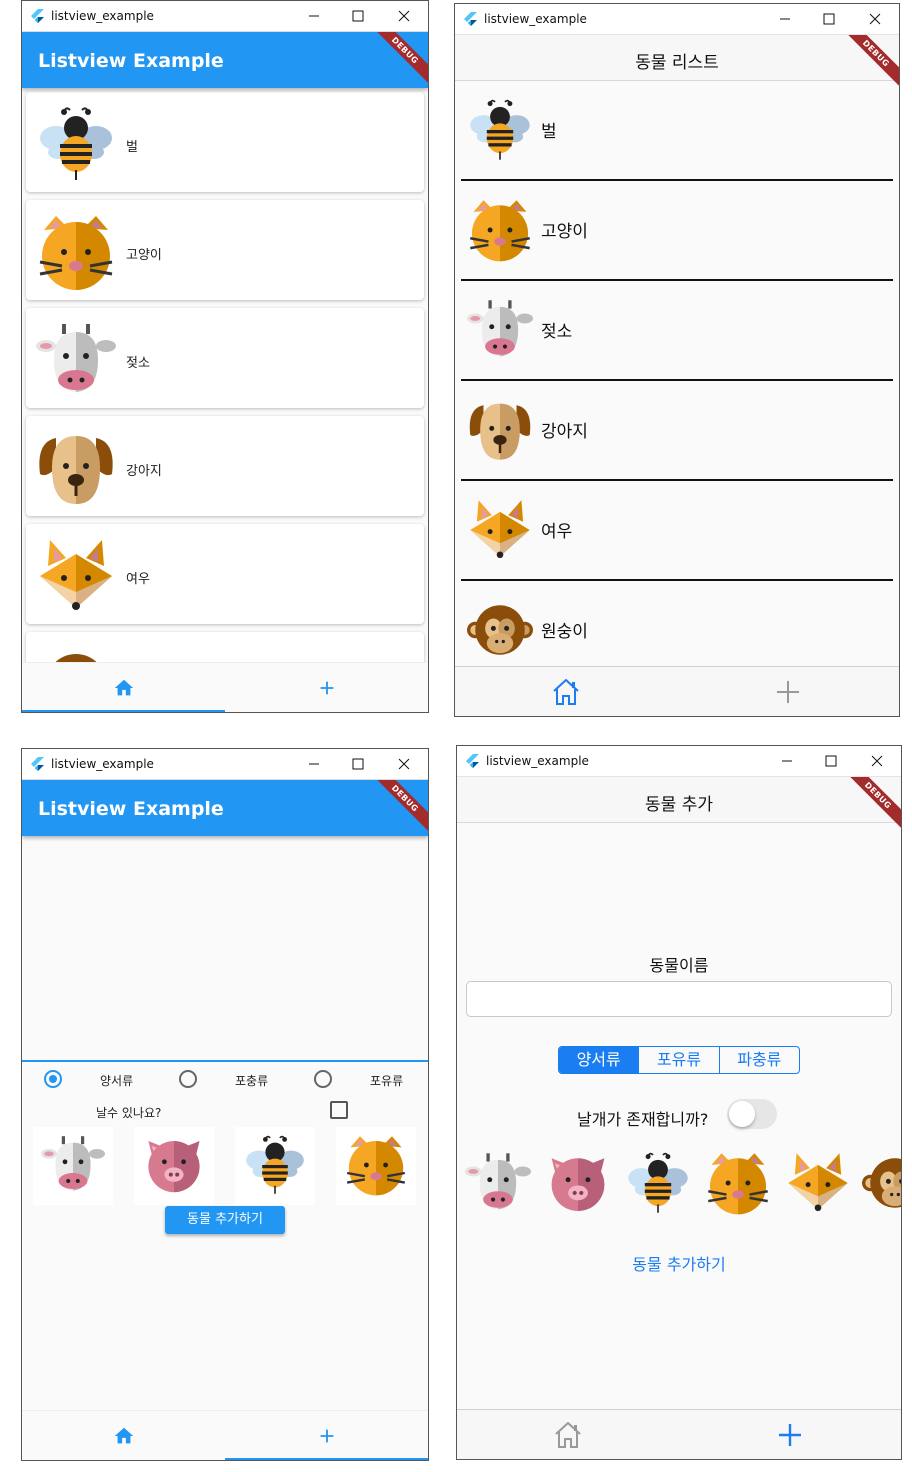  I want to click on app-bar: Listview Example, so click(225, 808).